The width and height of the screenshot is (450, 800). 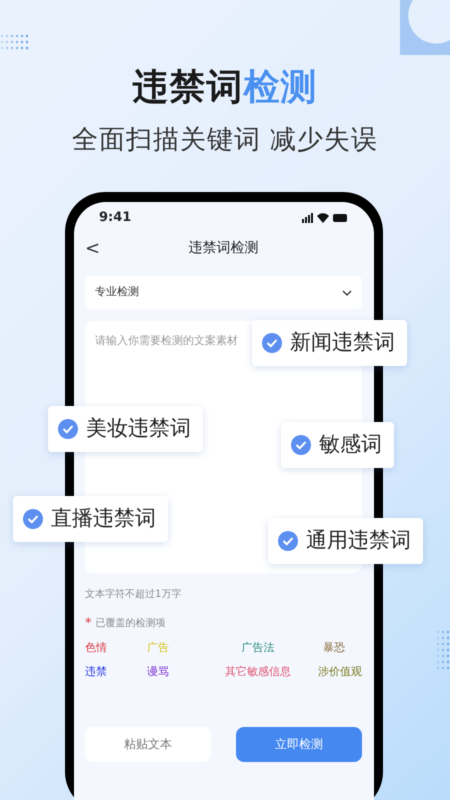 I want to click on category-tag: 涉价值观, so click(x=340, y=672).